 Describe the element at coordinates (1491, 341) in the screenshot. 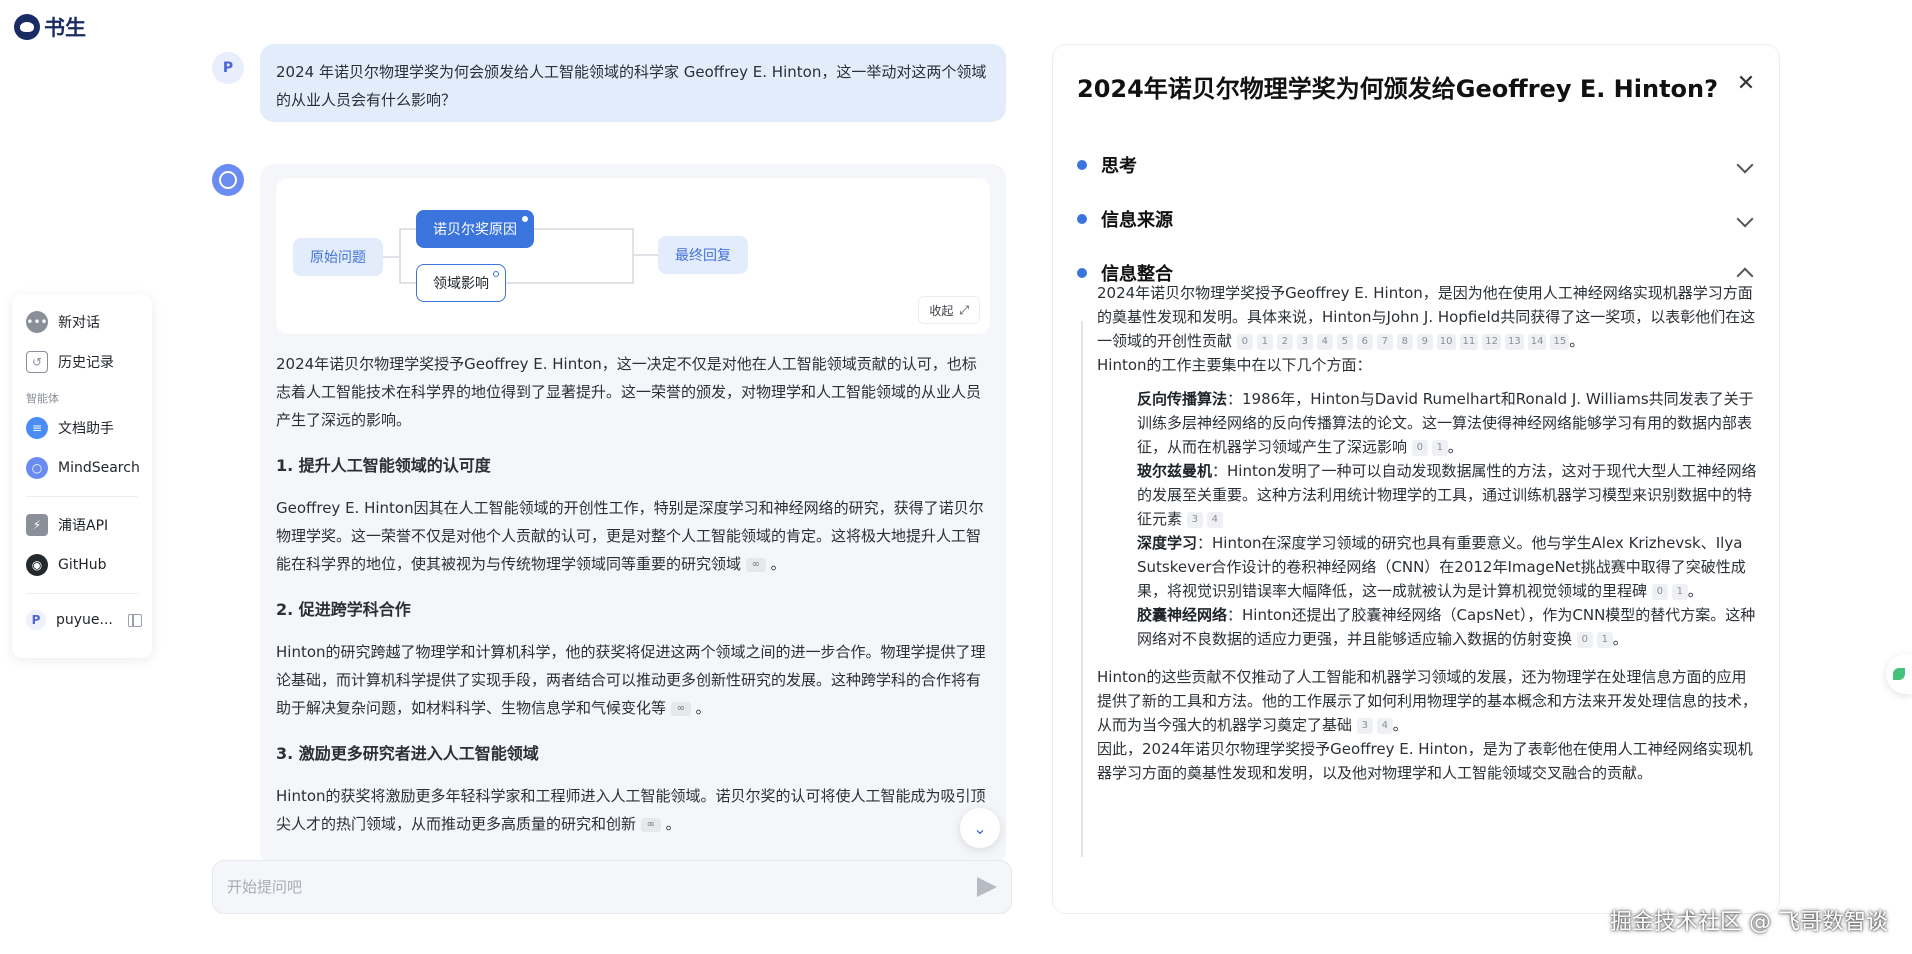

I see `citation-badge: 12` at that location.